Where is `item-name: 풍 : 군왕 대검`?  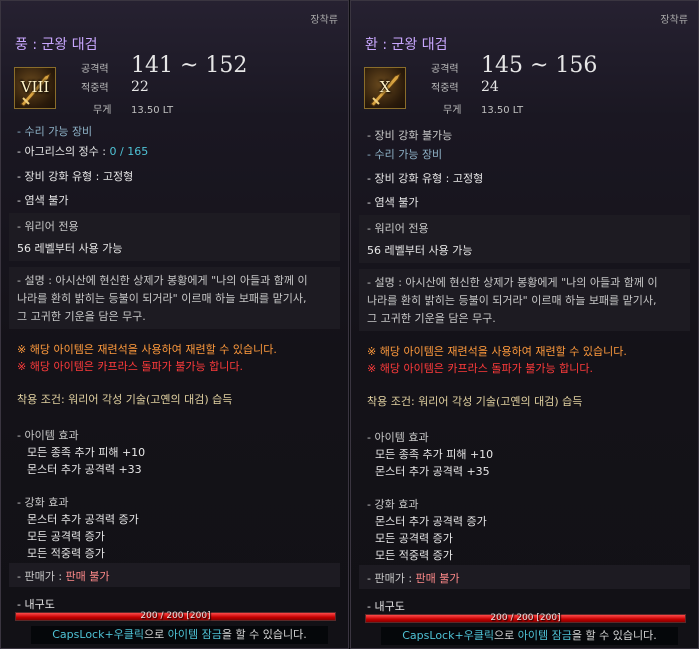
item-name: 풍 : 군왕 대검 is located at coordinates (56, 45).